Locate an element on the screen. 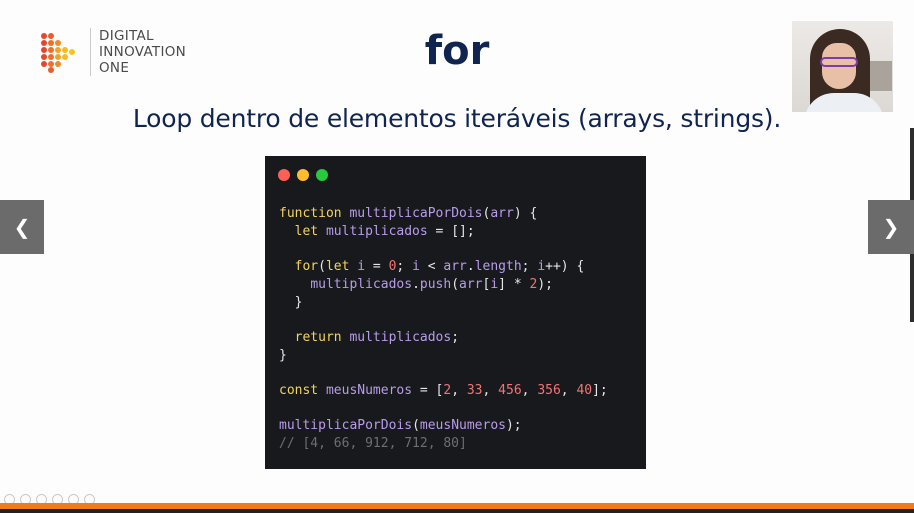  chevron-left-icon: ❮ is located at coordinates (22, 227).